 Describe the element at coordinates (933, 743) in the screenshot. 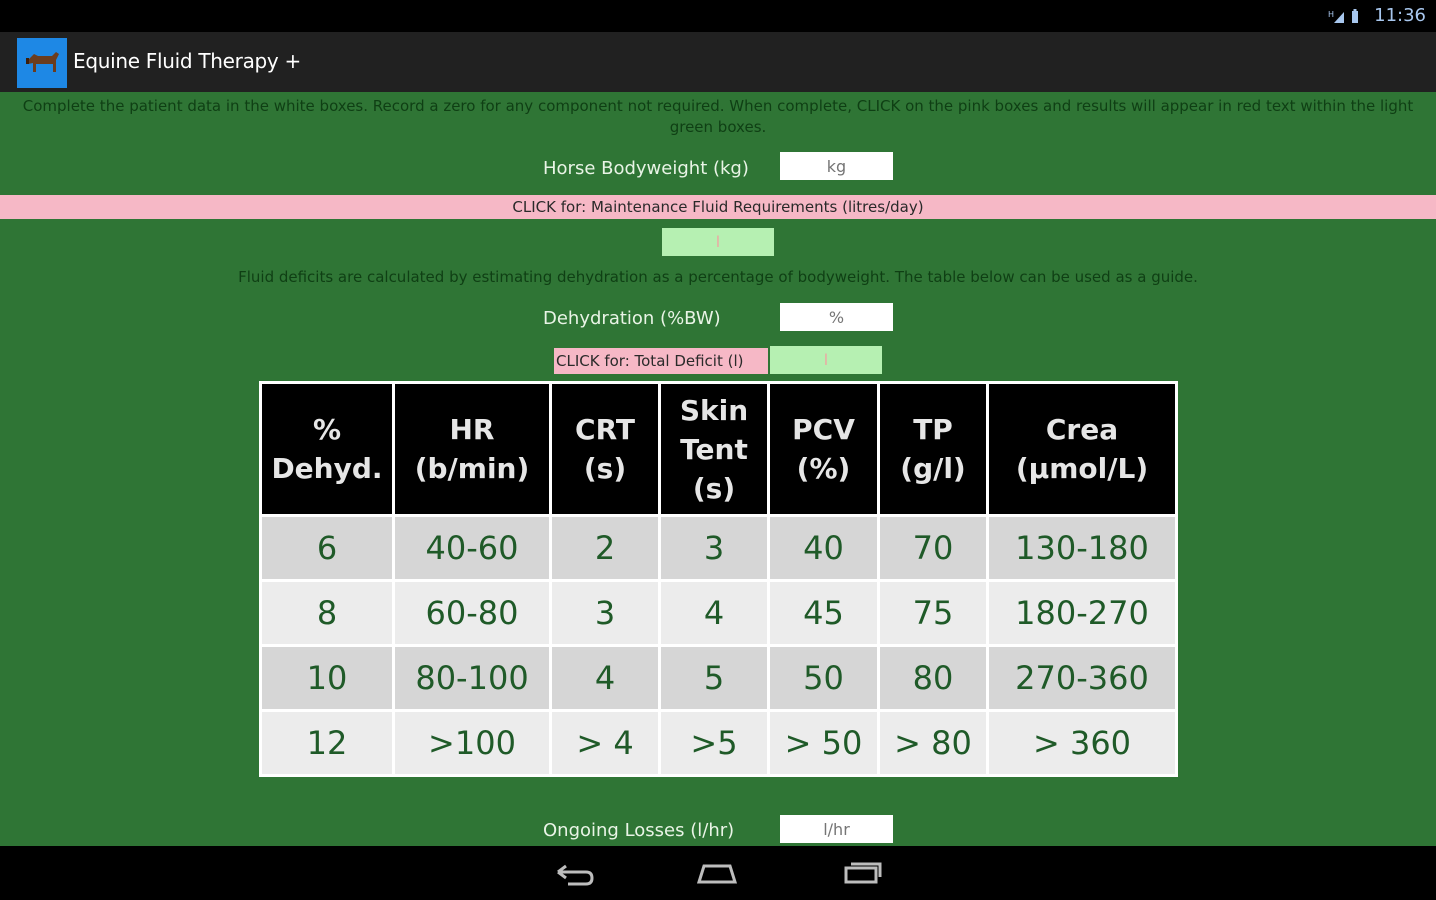

I see `table-cell: > 80` at that location.